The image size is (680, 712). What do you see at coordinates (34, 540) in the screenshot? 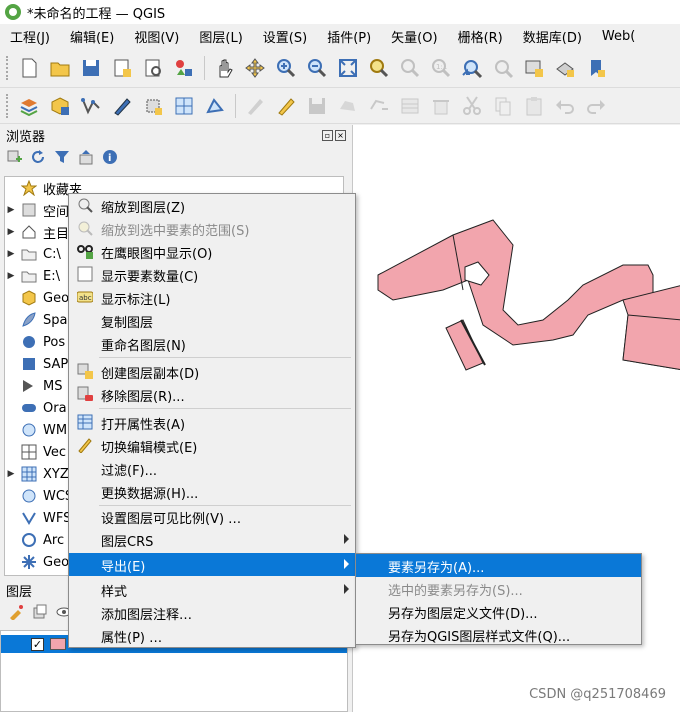
I see `tree-item-arcgis: Arc` at bounding box center [34, 540].